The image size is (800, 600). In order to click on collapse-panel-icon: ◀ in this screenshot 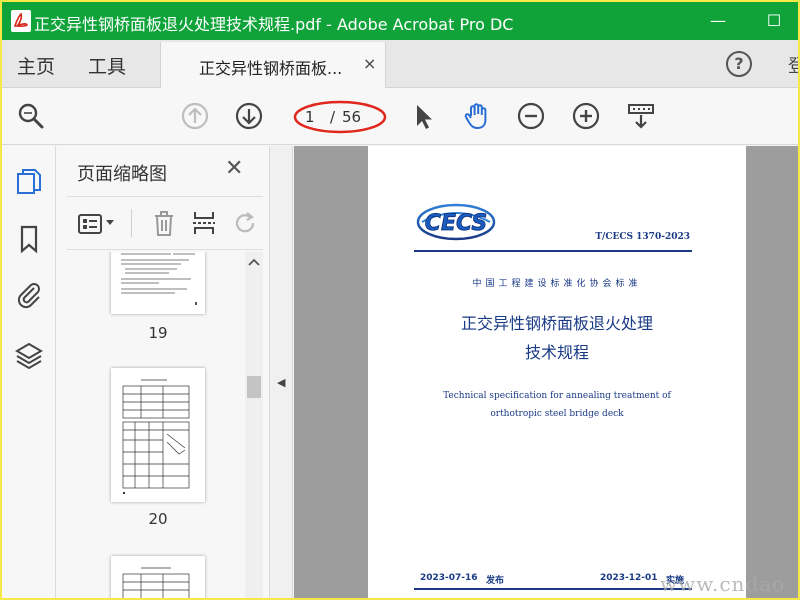, I will do `click(281, 382)`.